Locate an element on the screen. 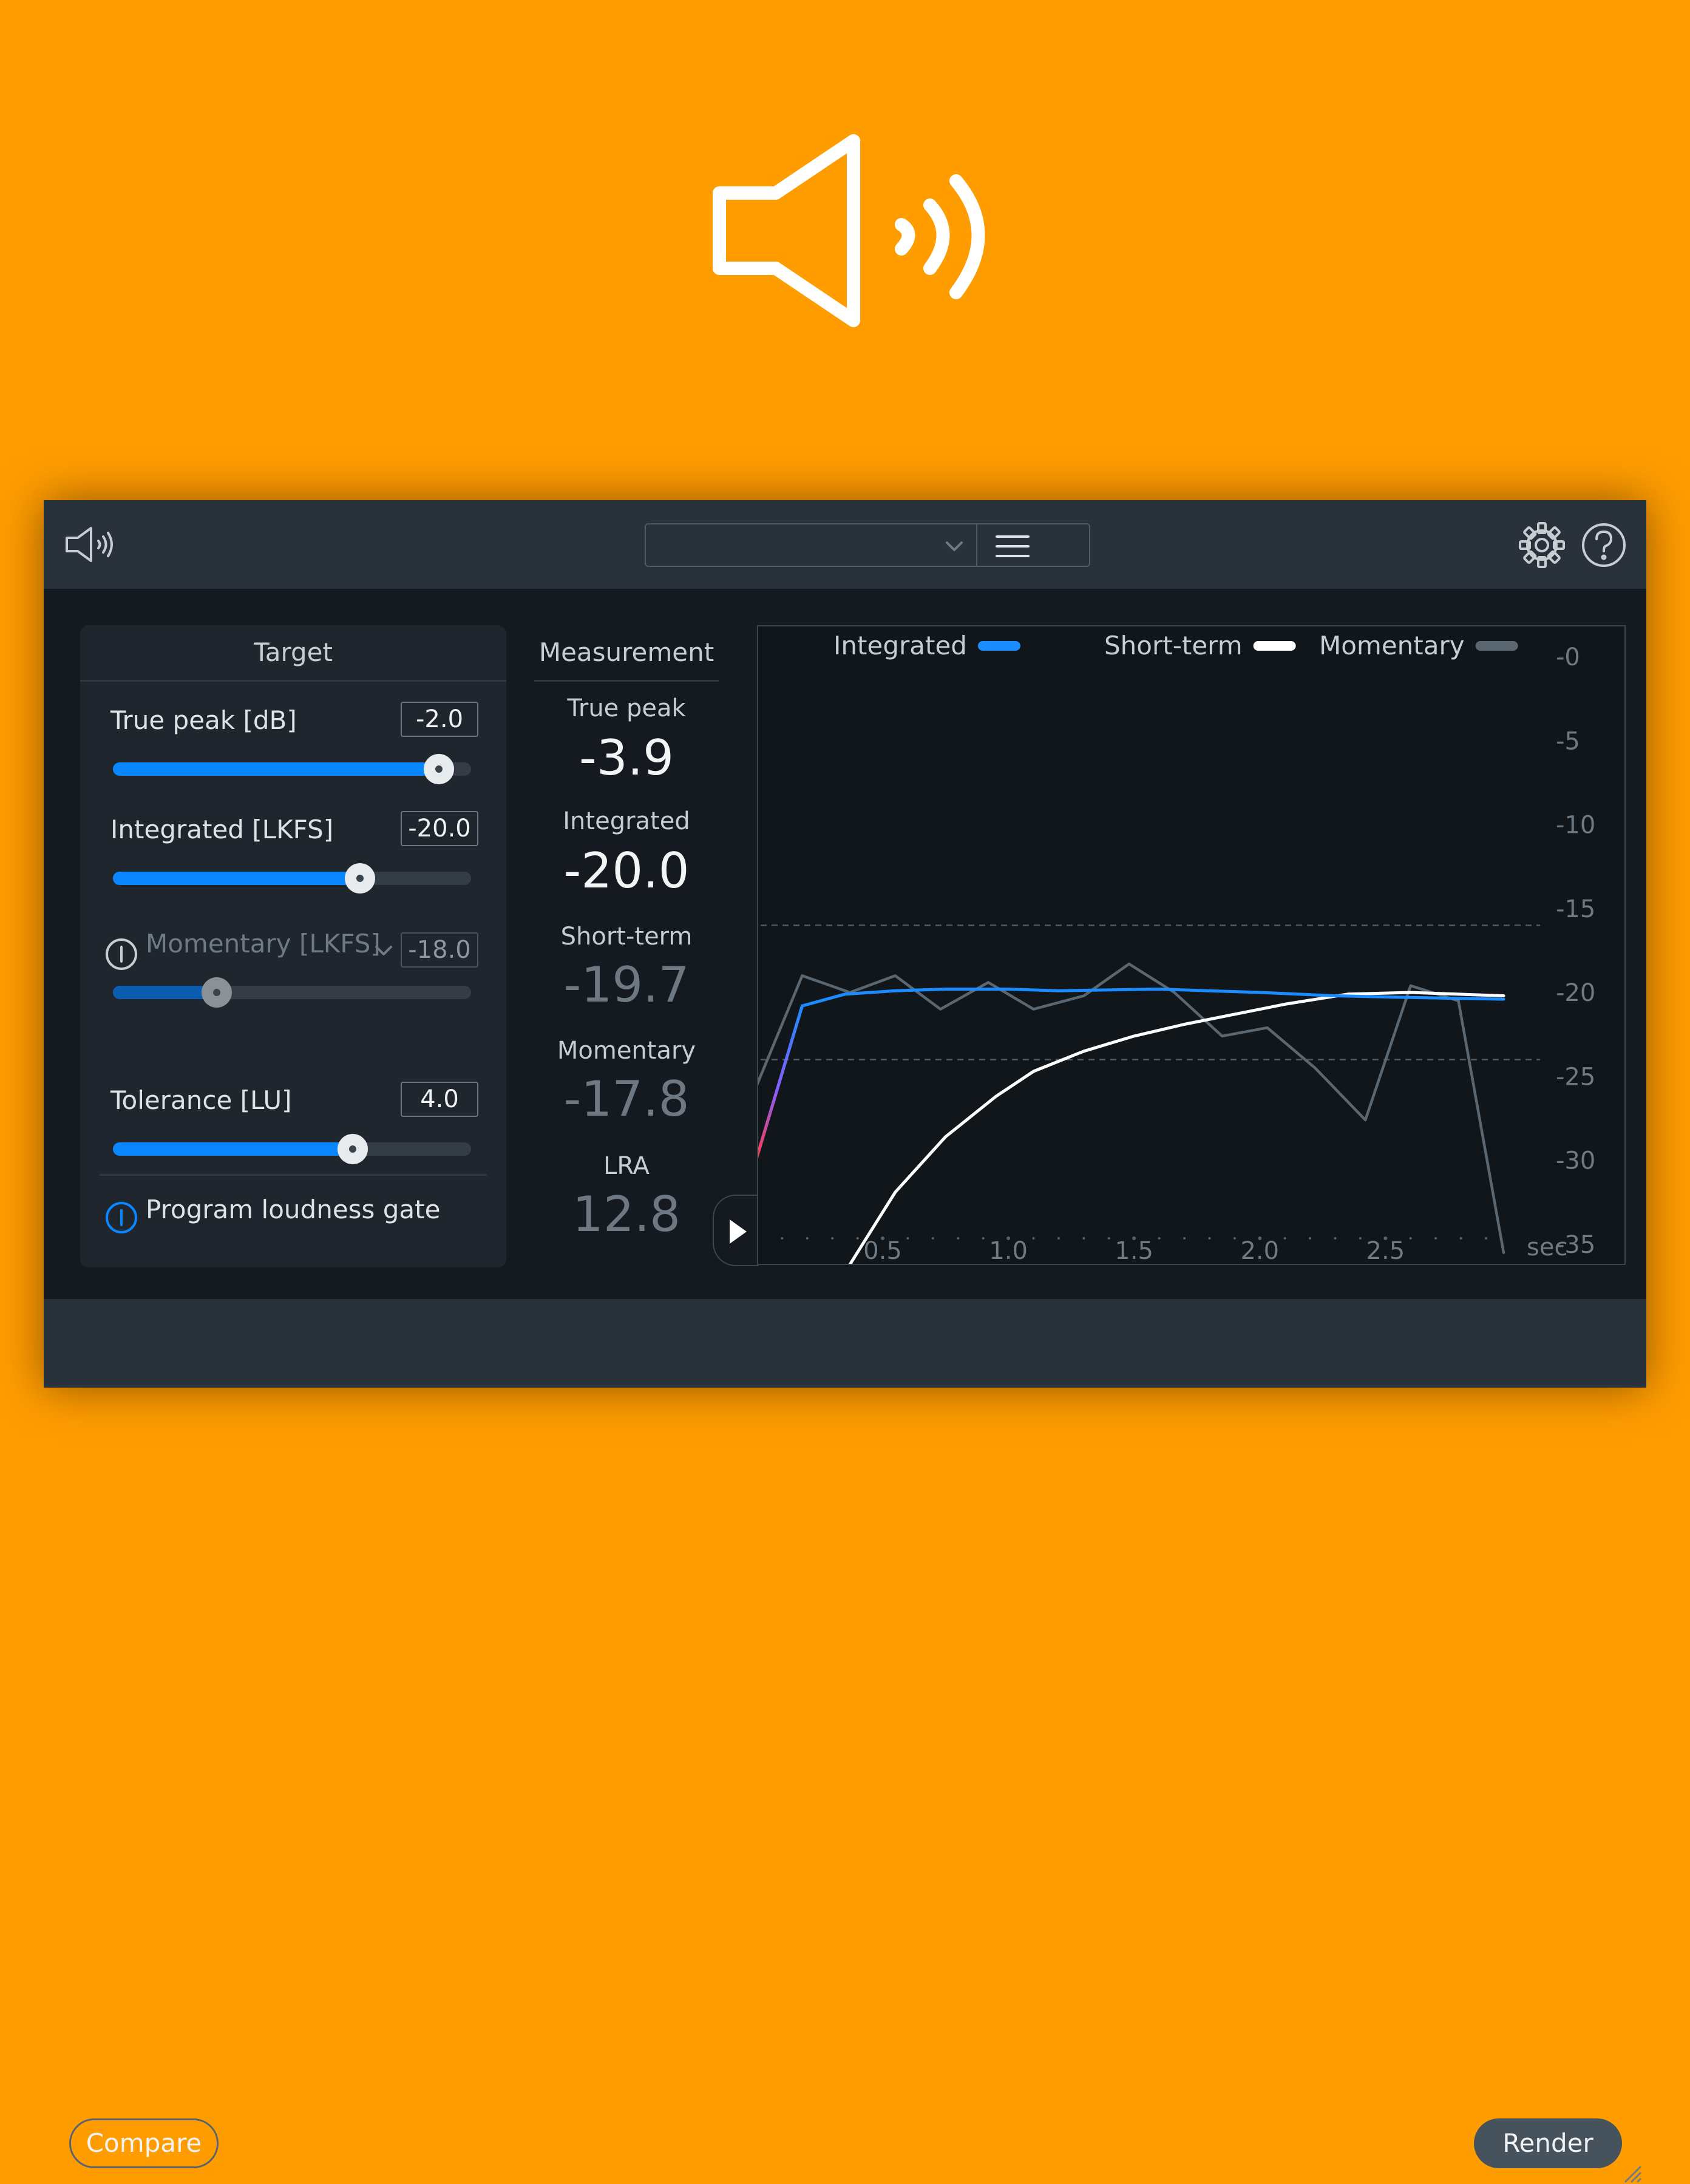  target-title-divider is located at coordinates (293, 681).